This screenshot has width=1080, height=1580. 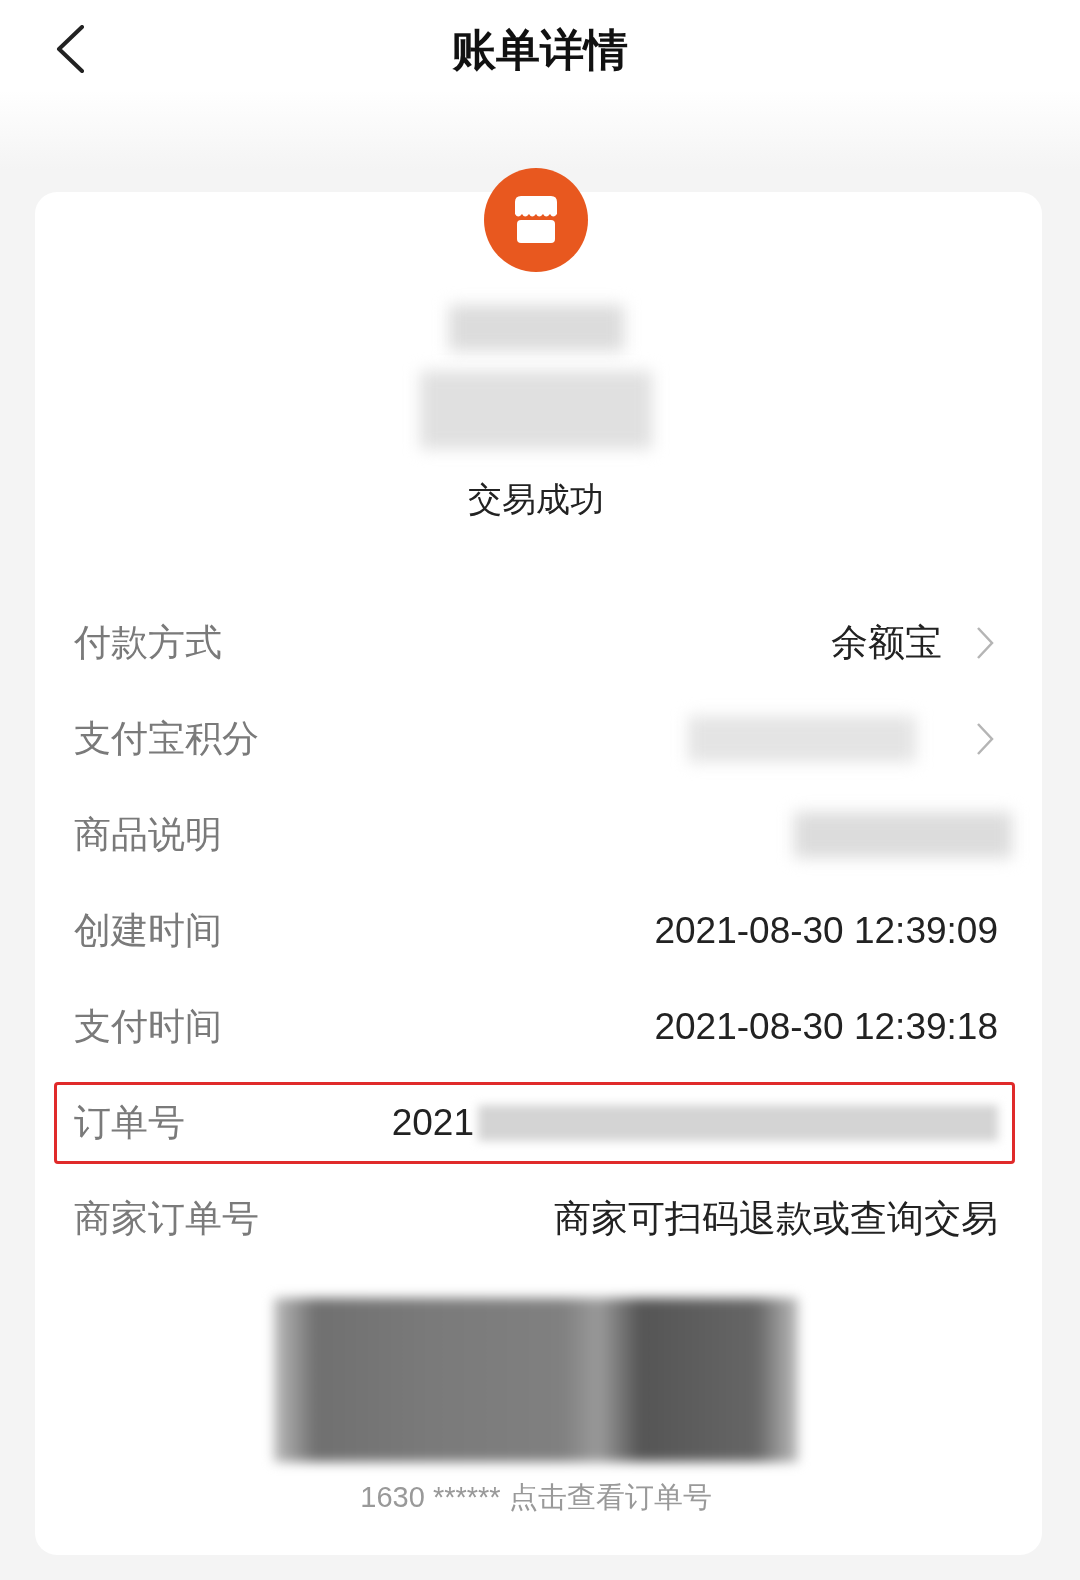 I want to click on row-label: 支付宝积分, so click(x=166, y=739).